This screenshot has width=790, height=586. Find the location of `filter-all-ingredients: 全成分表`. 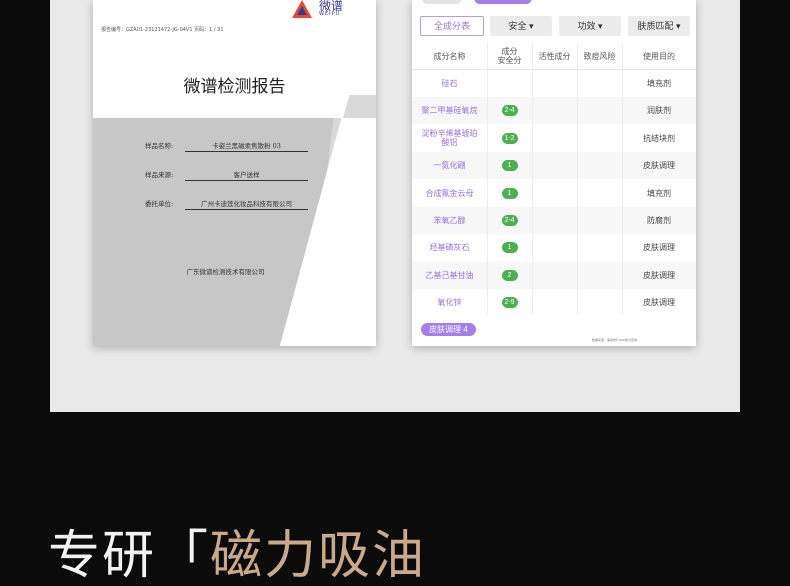

filter-all-ingredients: 全成分表 is located at coordinates (452, 26).